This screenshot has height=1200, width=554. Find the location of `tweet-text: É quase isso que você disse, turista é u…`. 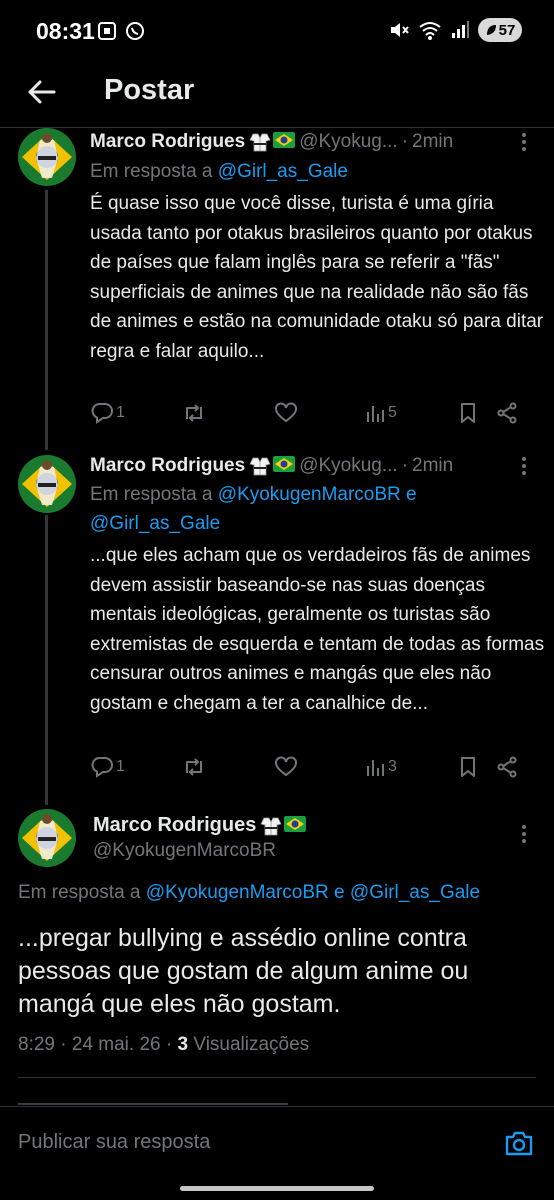

tweet-text: É quase isso que você disse, turista é u… is located at coordinates (317, 277).